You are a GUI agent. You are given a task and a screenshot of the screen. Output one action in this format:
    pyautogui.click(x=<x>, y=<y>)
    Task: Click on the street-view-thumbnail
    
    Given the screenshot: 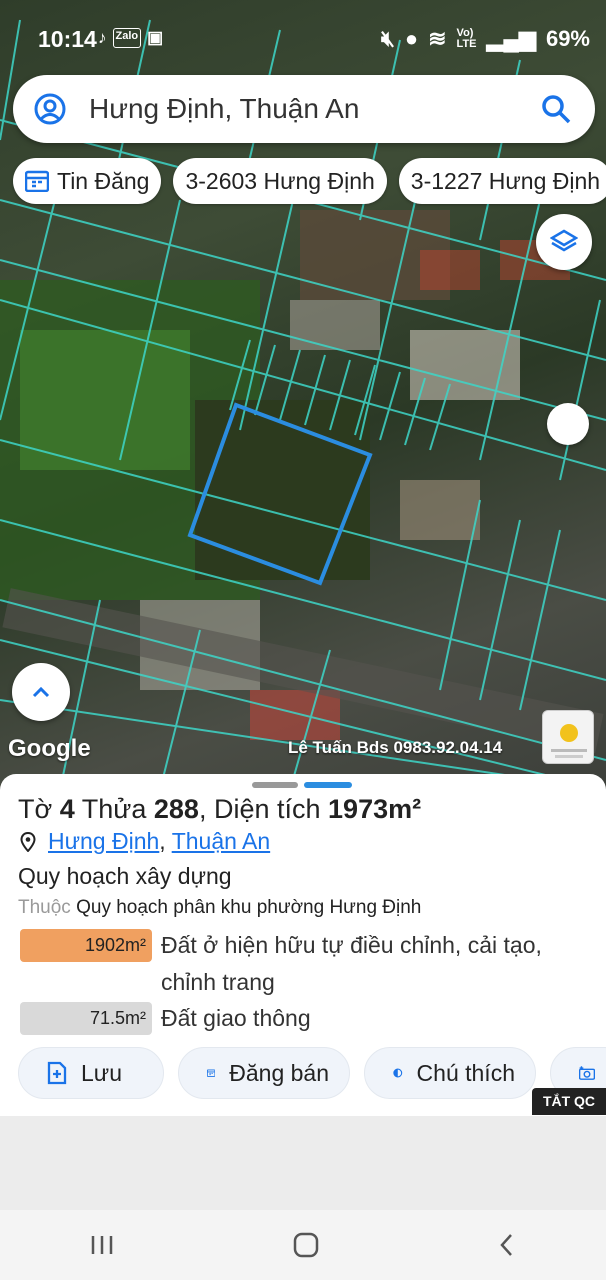 What is the action you would take?
    pyautogui.click(x=568, y=737)
    